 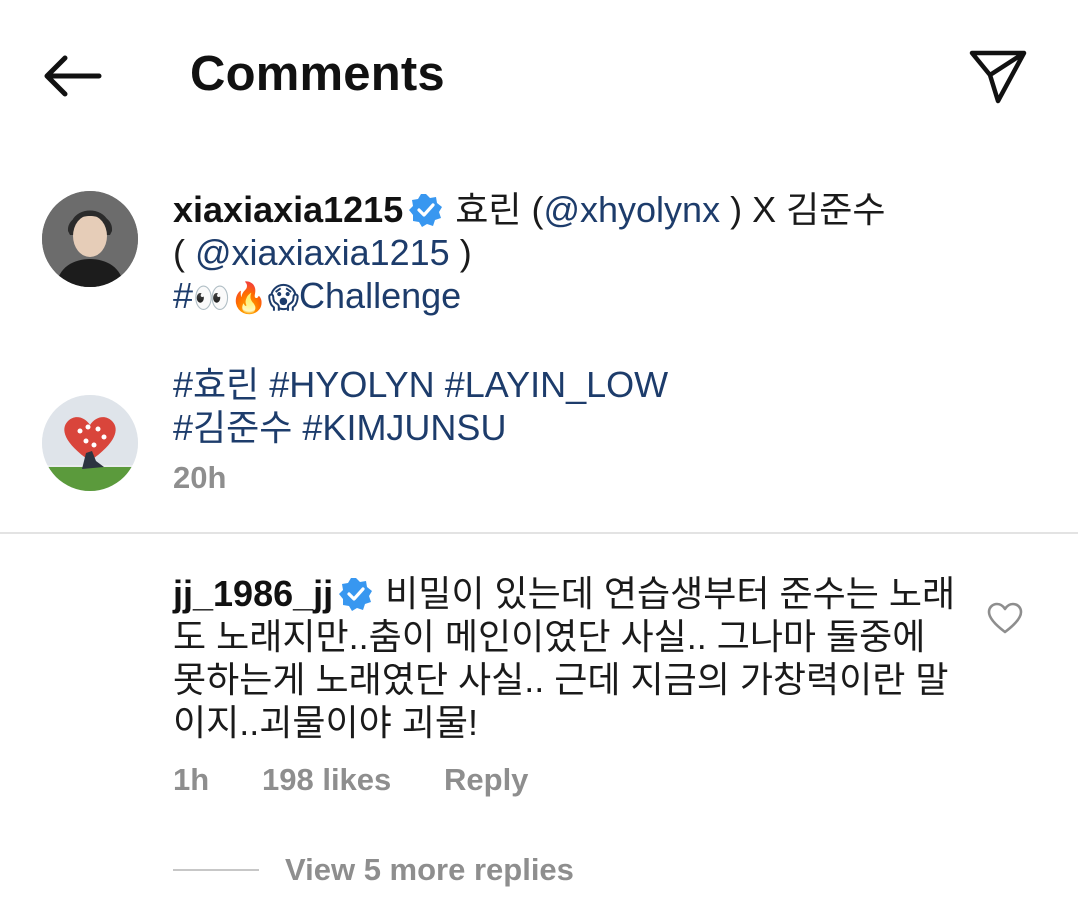 I want to click on caption-username: xiaxiaxia1215, so click(x=288, y=209).